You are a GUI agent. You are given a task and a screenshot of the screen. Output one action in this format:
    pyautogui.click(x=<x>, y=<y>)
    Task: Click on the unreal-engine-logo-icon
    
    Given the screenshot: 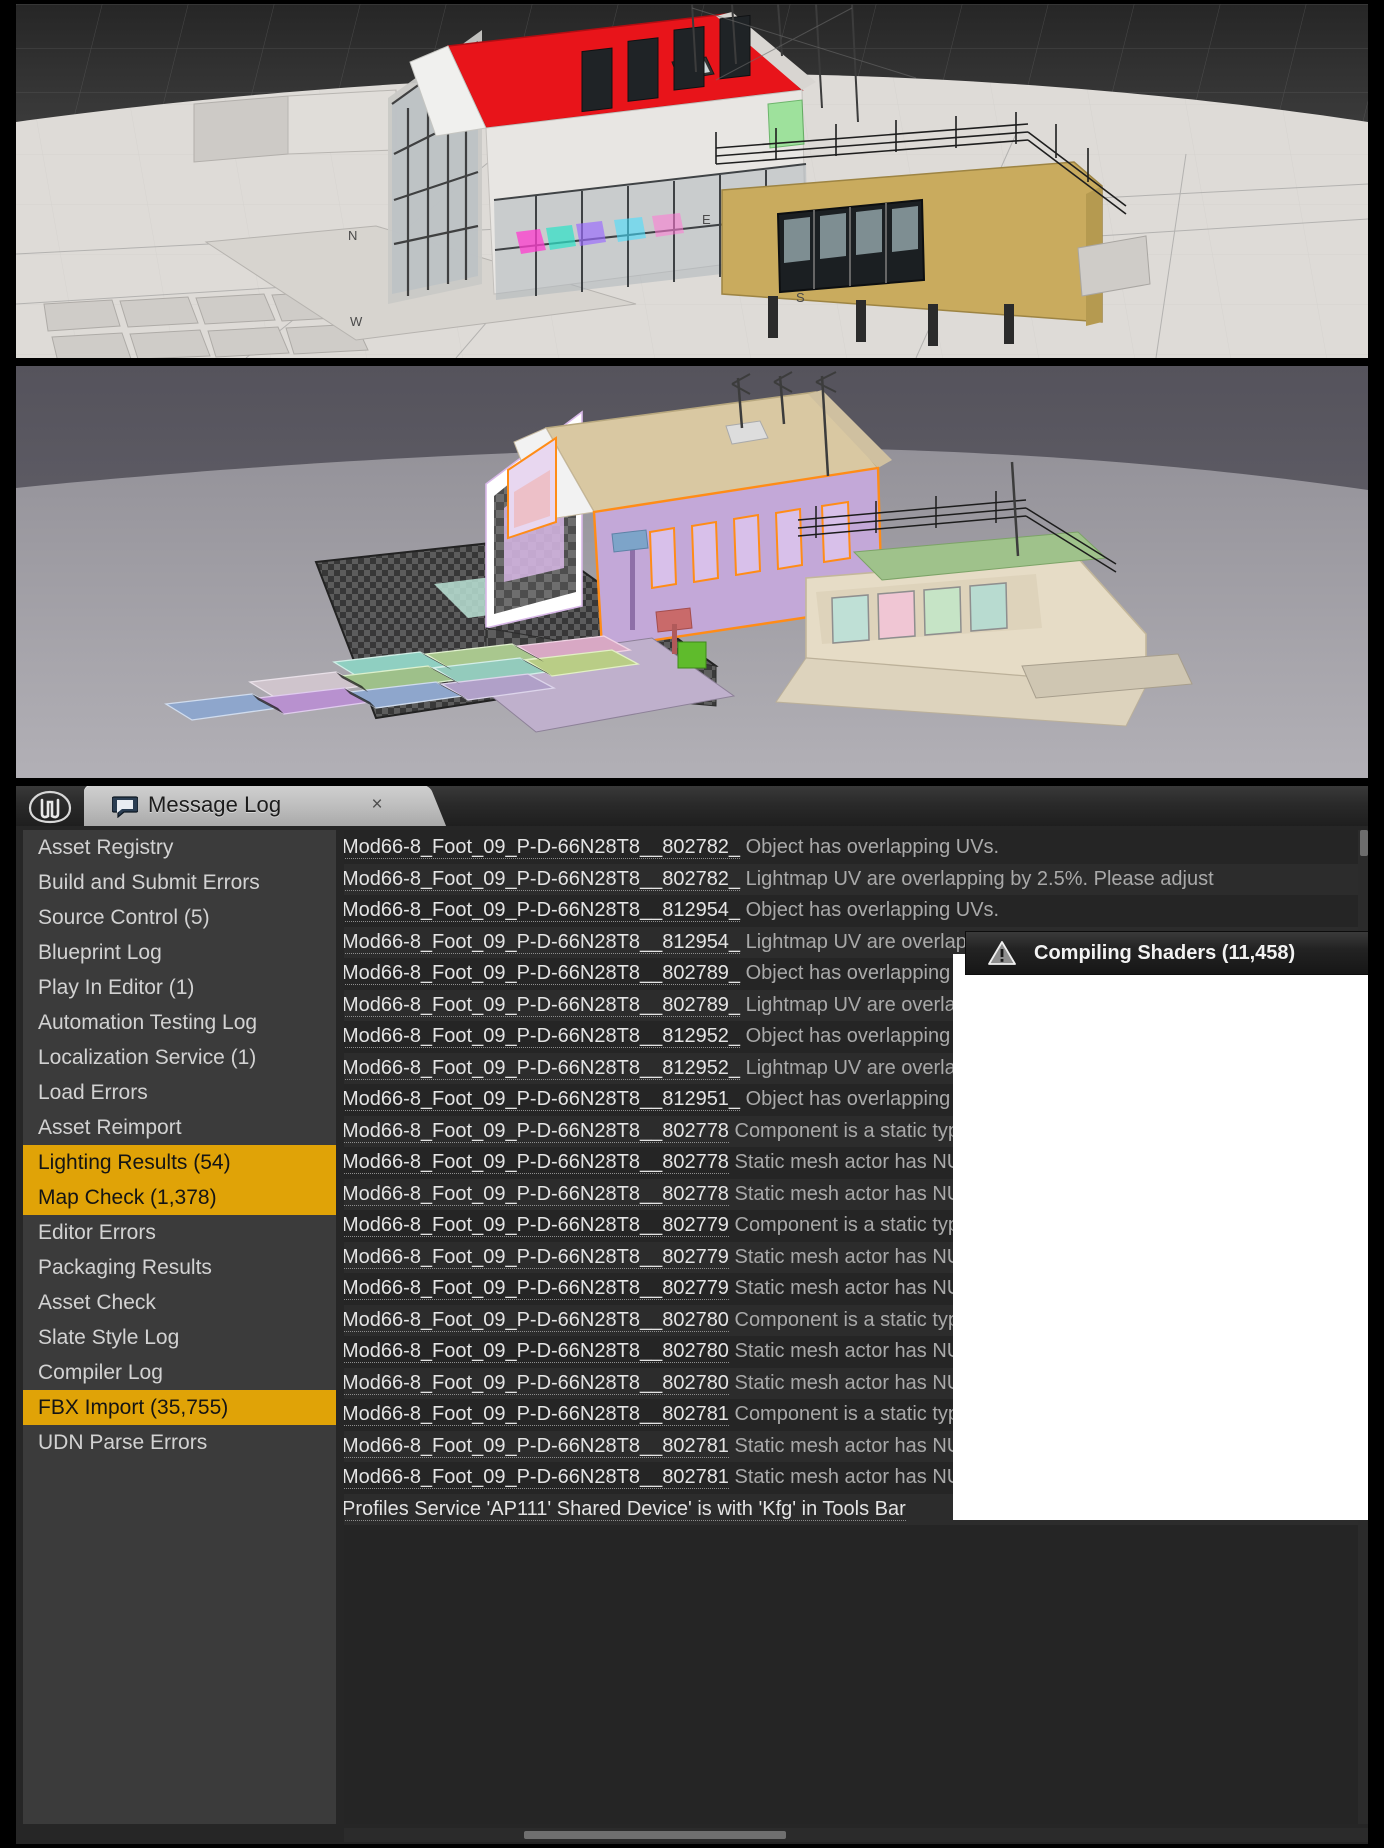 What is the action you would take?
    pyautogui.click(x=50, y=807)
    